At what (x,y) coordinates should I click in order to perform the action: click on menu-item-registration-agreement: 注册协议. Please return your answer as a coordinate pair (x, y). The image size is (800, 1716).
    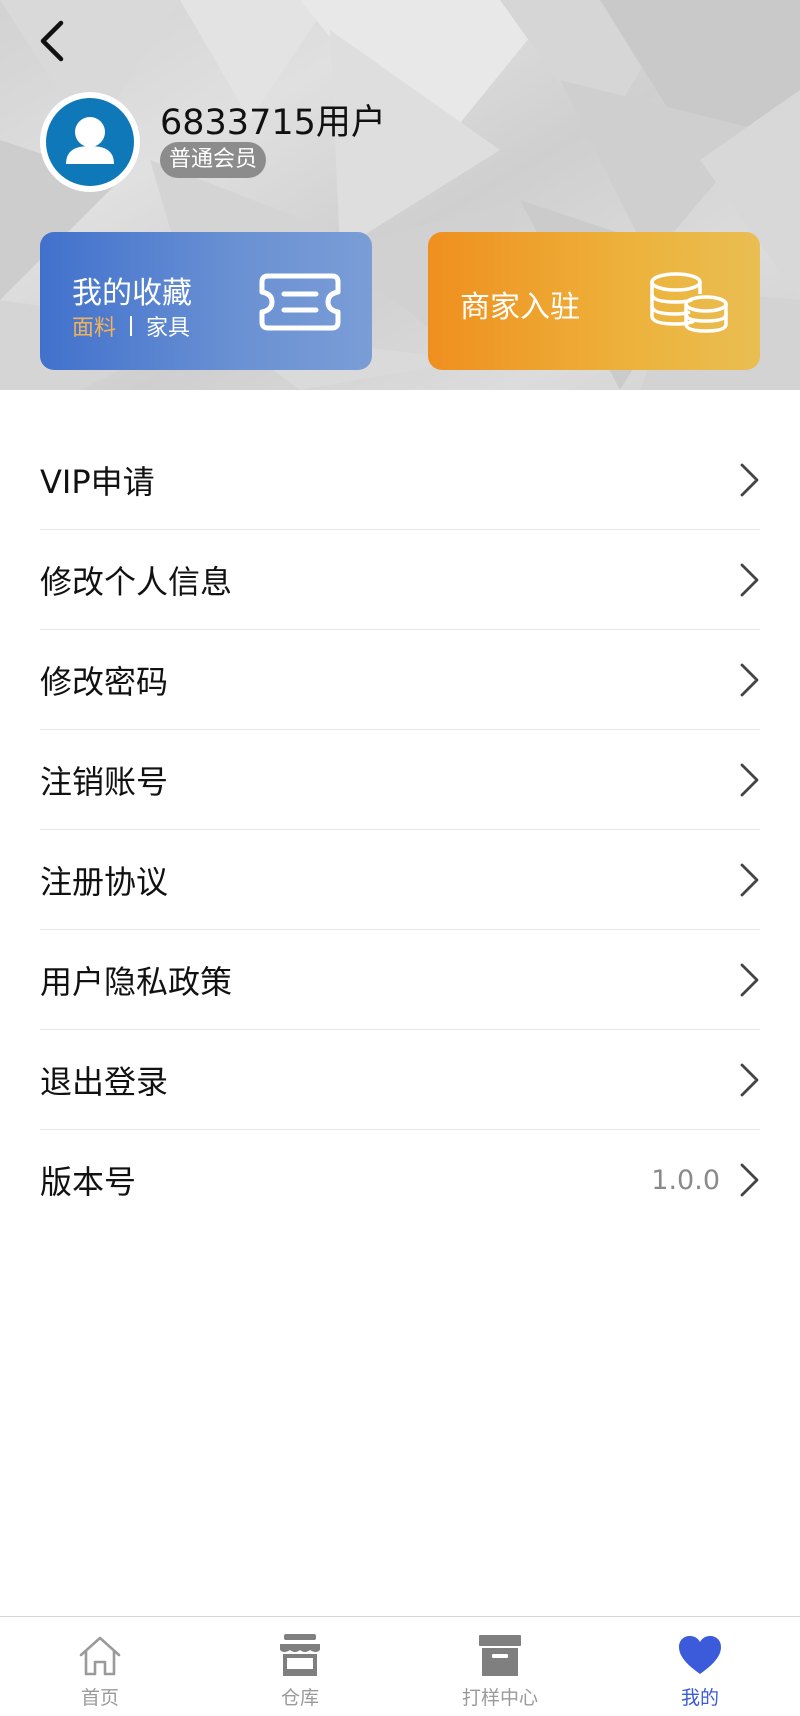
    Looking at the image, I should click on (400, 880).